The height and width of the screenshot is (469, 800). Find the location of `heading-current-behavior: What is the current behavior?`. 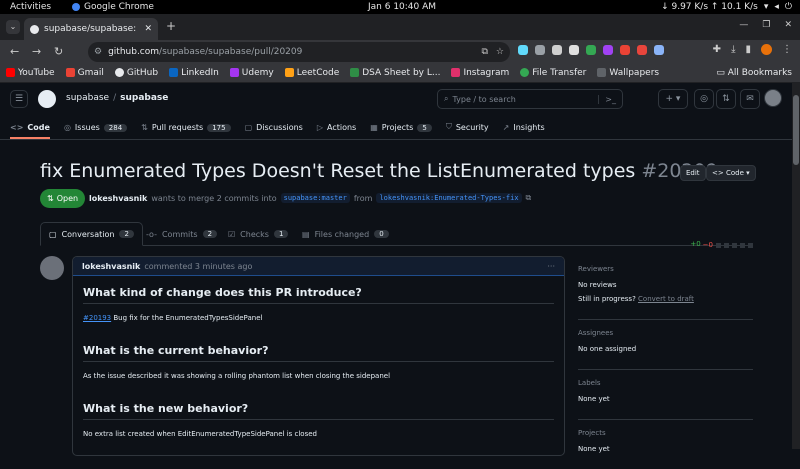

heading-current-behavior: What is the current behavior? is located at coordinates (318, 348).